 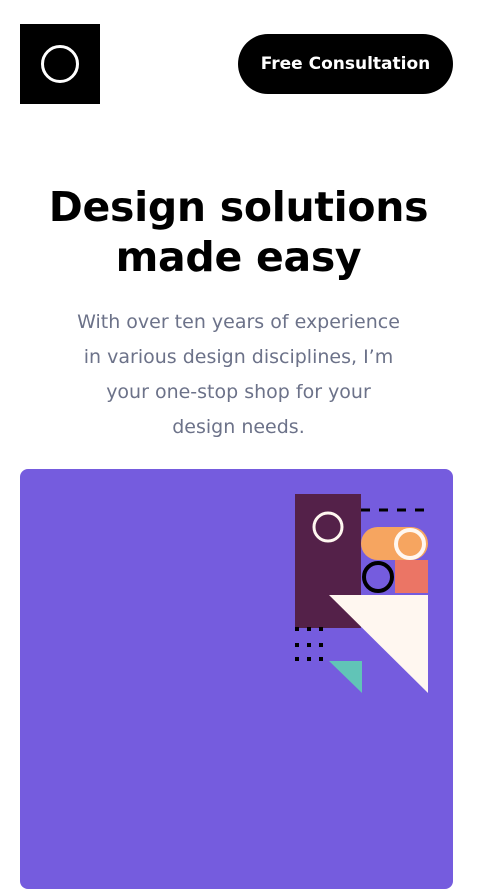 What do you see at coordinates (309, 644) in the screenshot?
I see `dot-grid` at bounding box center [309, 644].